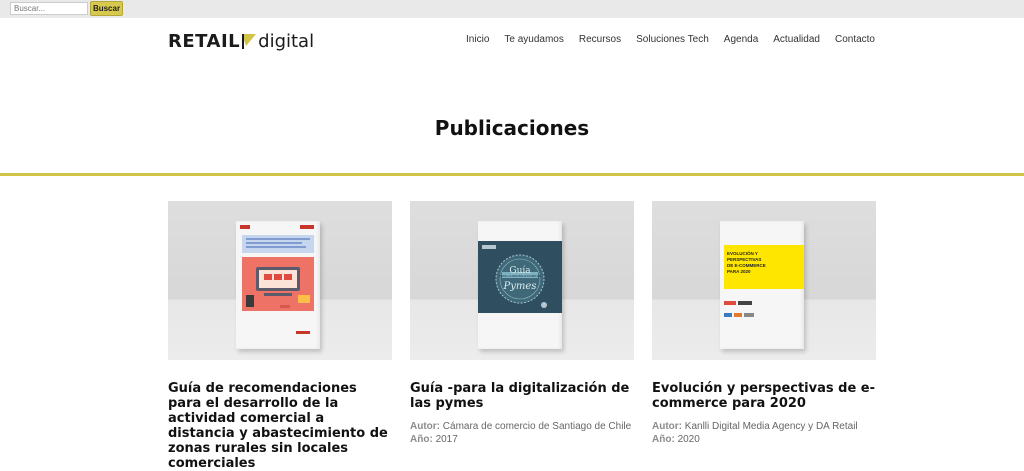 The width and height of the screenshot is (1024, 471). What do you see at coordinates (764, 439) in the screenshot?
I see `year-row: Año: 2020` at bounding box center [764, 439].